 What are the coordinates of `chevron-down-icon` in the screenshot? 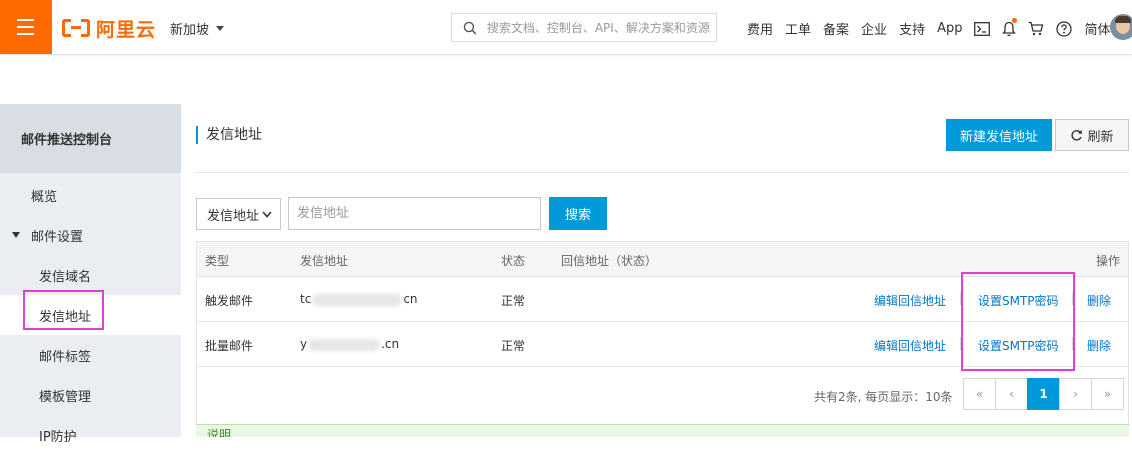 It's located at (267, 214).